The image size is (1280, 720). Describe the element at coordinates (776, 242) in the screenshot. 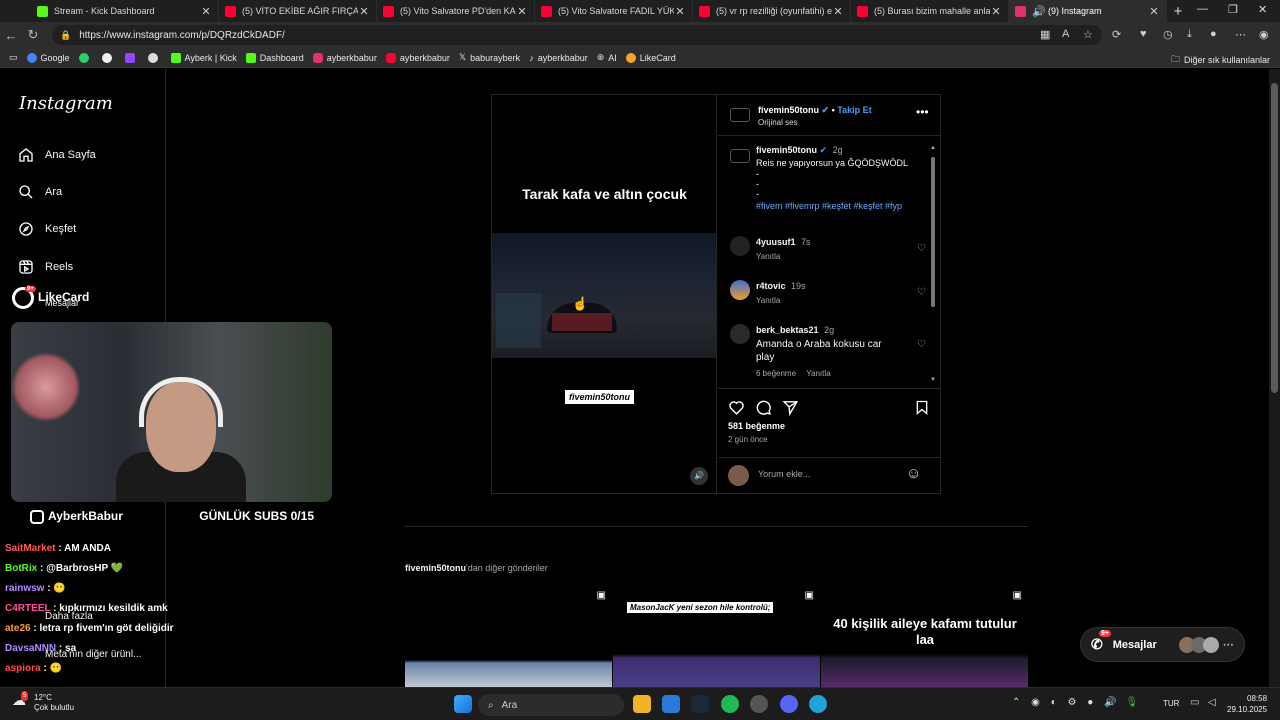

I see `comment-username: 4yuusuf1` at that location.